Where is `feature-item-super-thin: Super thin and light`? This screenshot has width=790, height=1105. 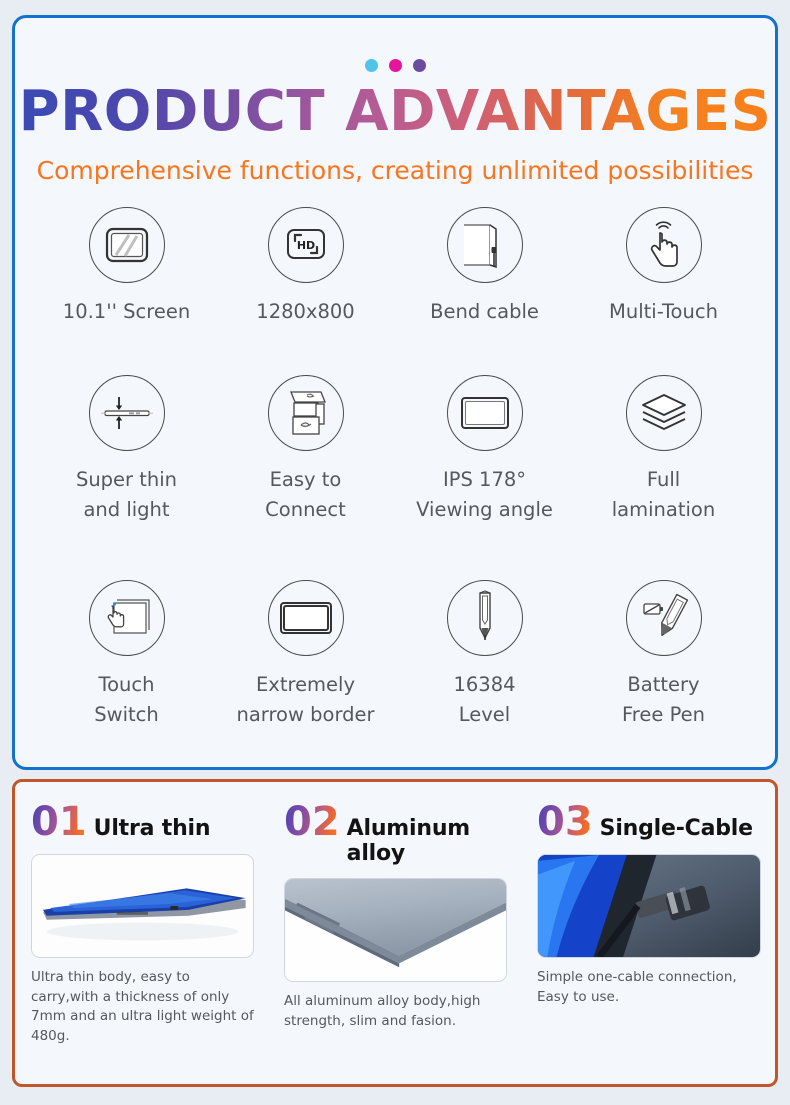
feature-item-super-thin: Super thin and light is located at coordinates (126, 477).